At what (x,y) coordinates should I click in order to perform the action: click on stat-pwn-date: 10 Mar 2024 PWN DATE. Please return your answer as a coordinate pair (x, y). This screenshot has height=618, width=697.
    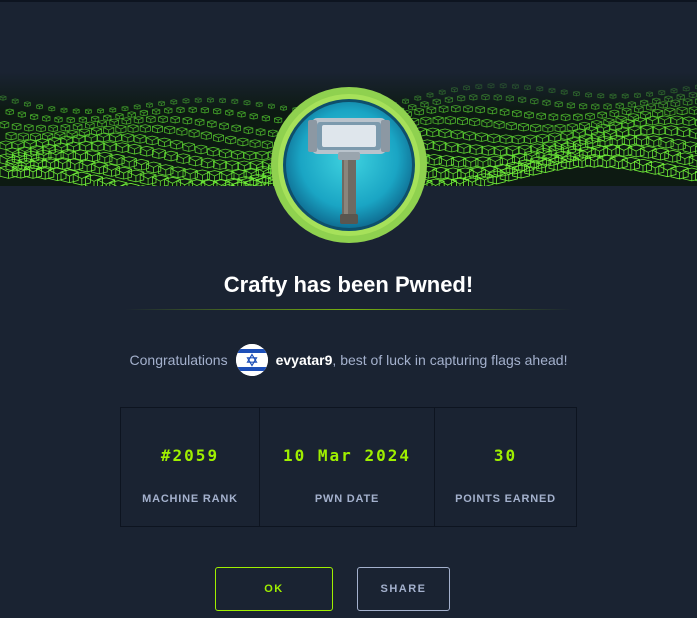
    Looking at the image, I should click on (347, 467).